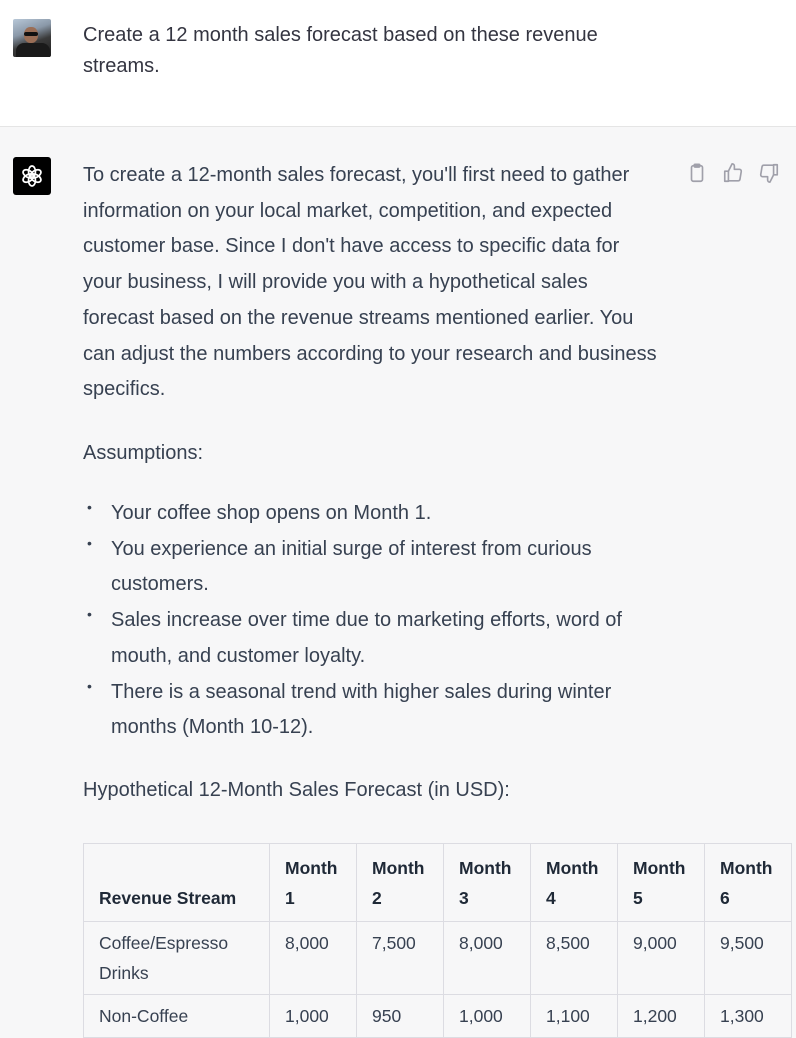 This screenshot has height=1038, width=796. What do you see at coordinates (378, 511) in the screenshot?
I see `assumption-item: Your coffee shop opens on Month 1.` at bounding box center [378, 511].